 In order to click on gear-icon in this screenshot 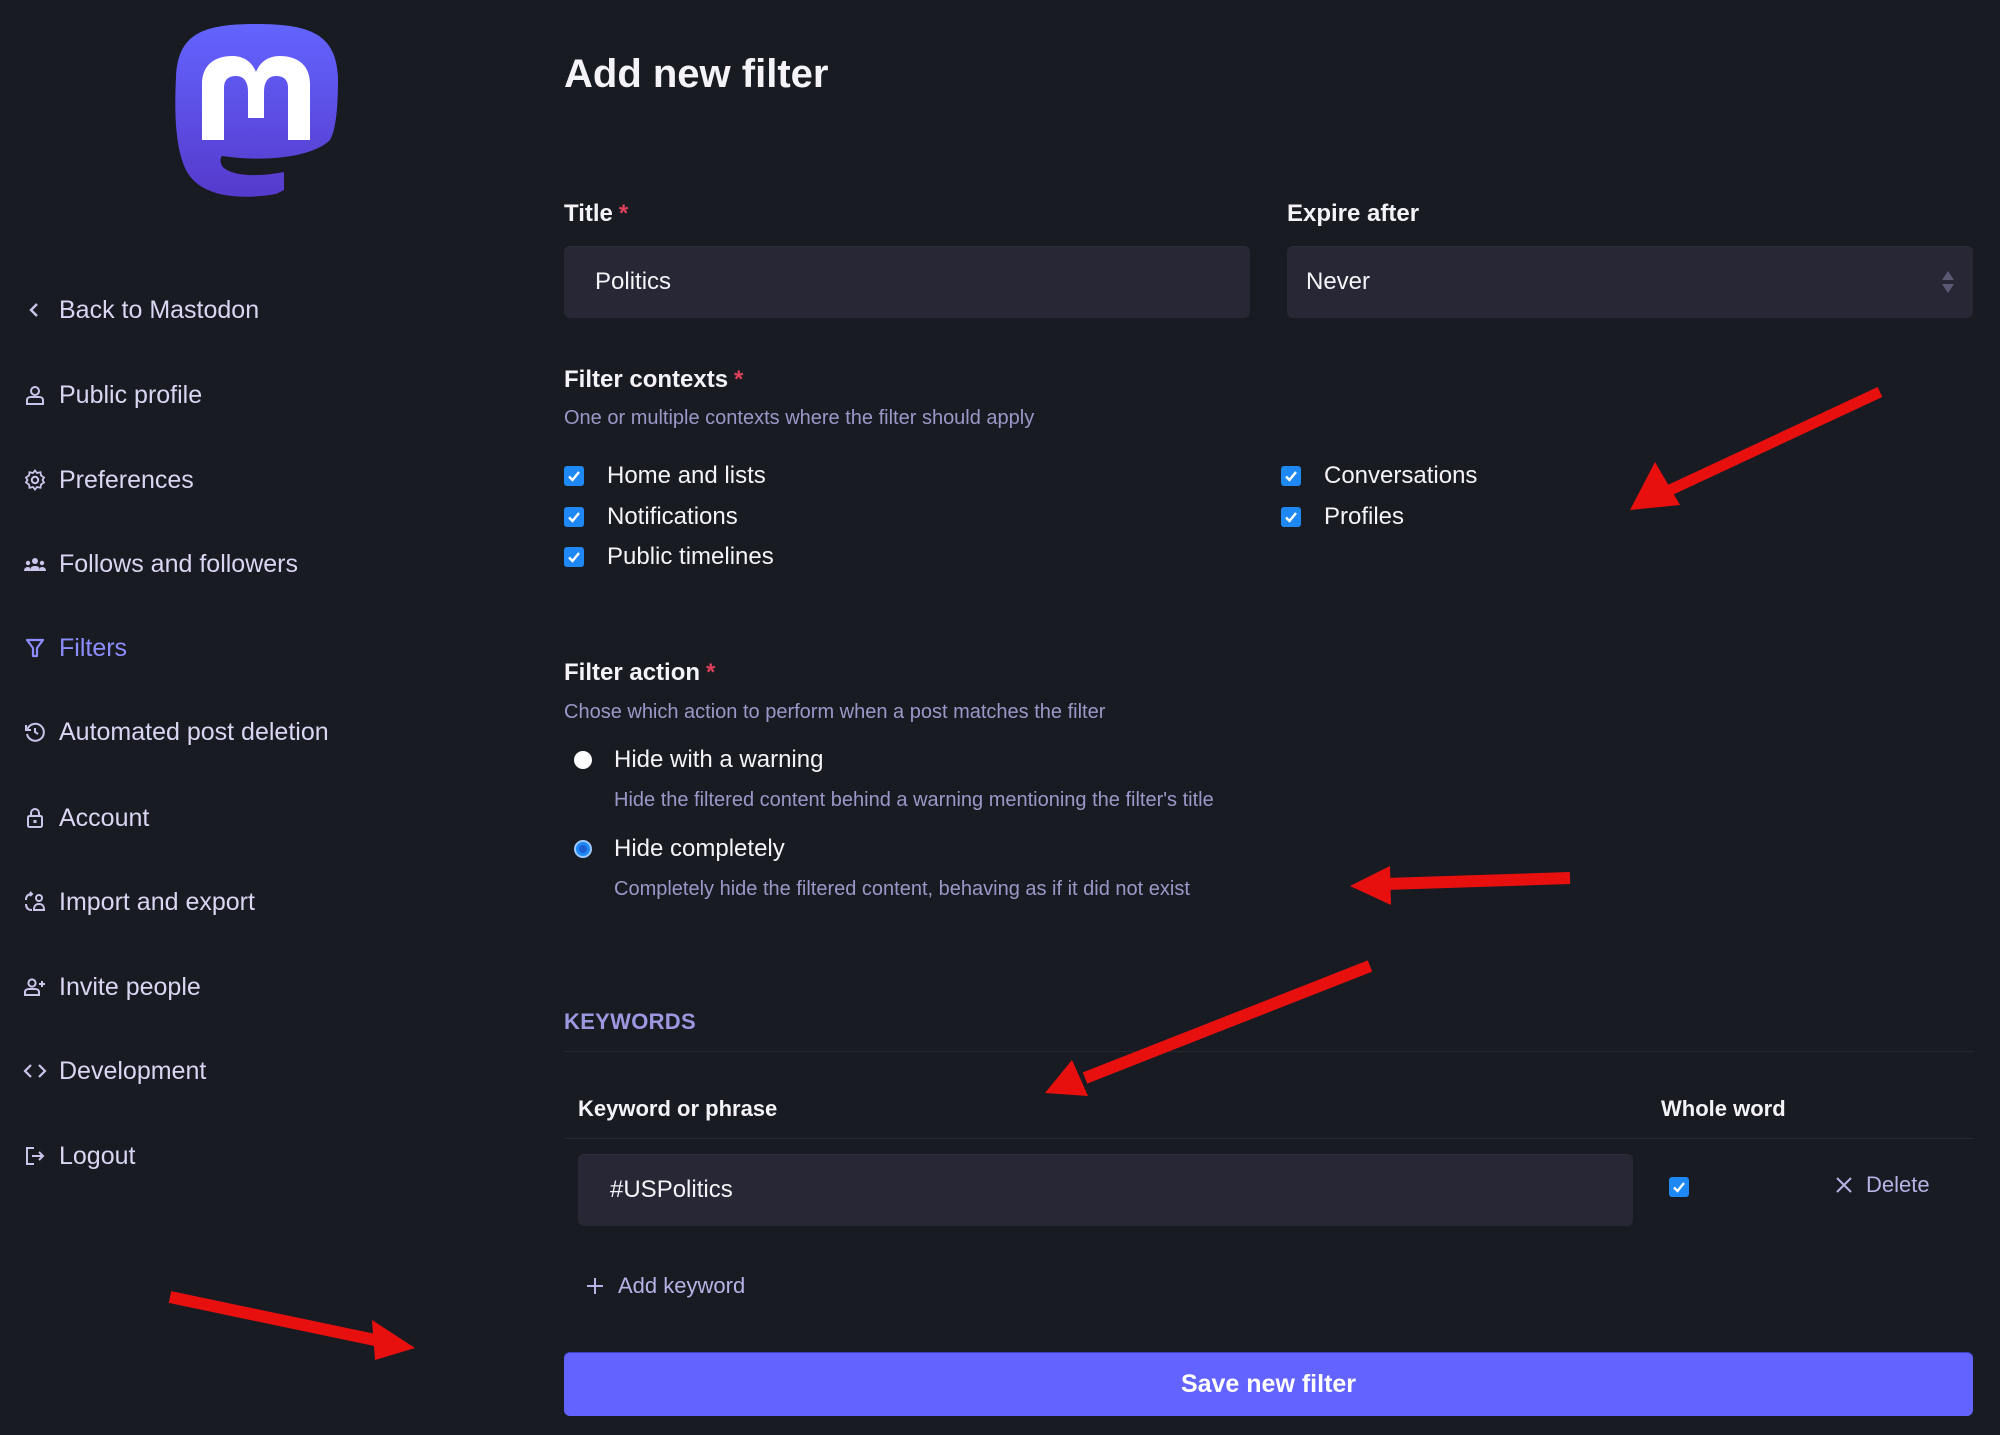, I will do `click(35, 480)`.